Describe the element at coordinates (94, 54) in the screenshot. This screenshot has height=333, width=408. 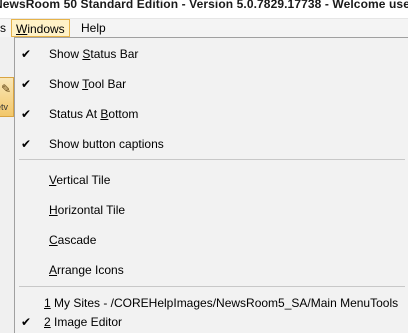
I see `menu-item-label: Show Status Bar` at that location.